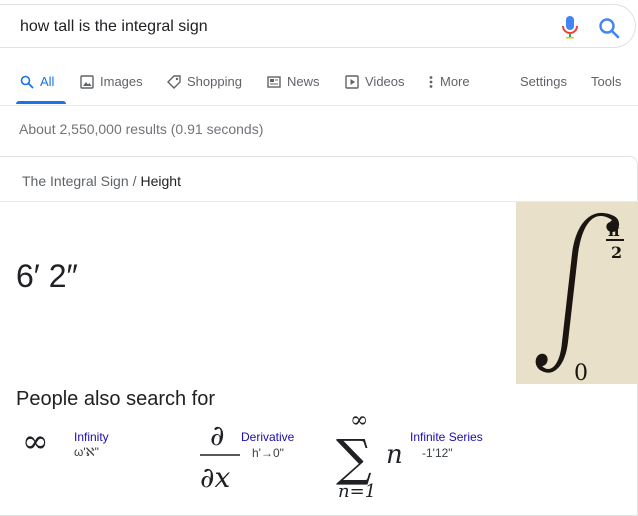 This screenshot has width=638, height=516. Describe the element at coordinates (431, 82) in the screenshot. I see `more-vert-icon` at that location.